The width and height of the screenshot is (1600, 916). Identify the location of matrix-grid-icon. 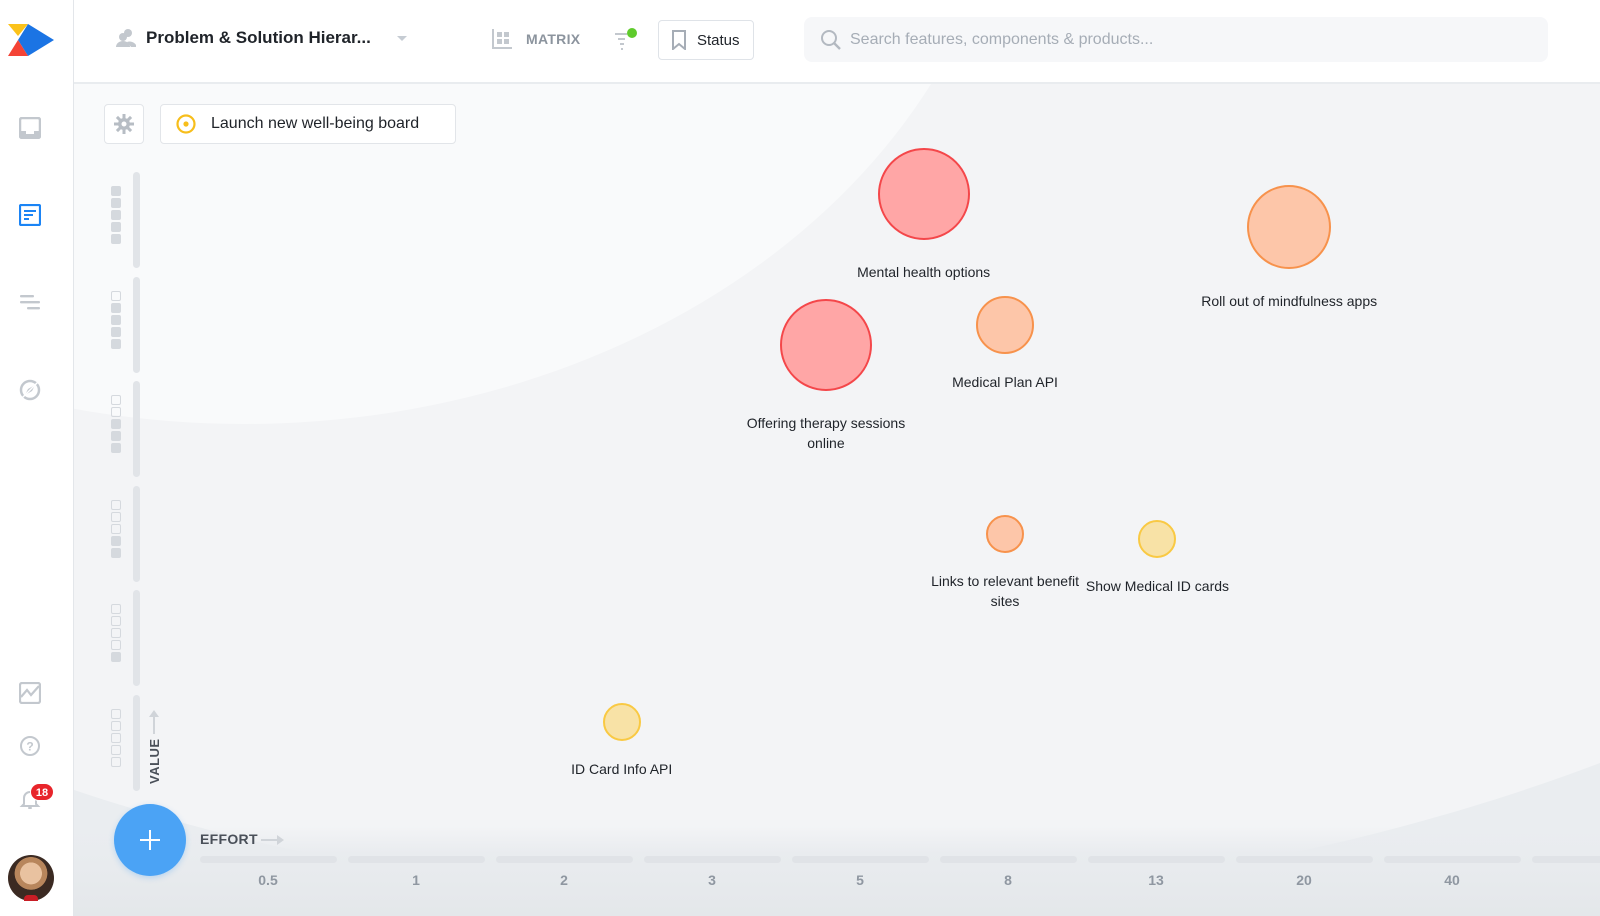
(502, 39).